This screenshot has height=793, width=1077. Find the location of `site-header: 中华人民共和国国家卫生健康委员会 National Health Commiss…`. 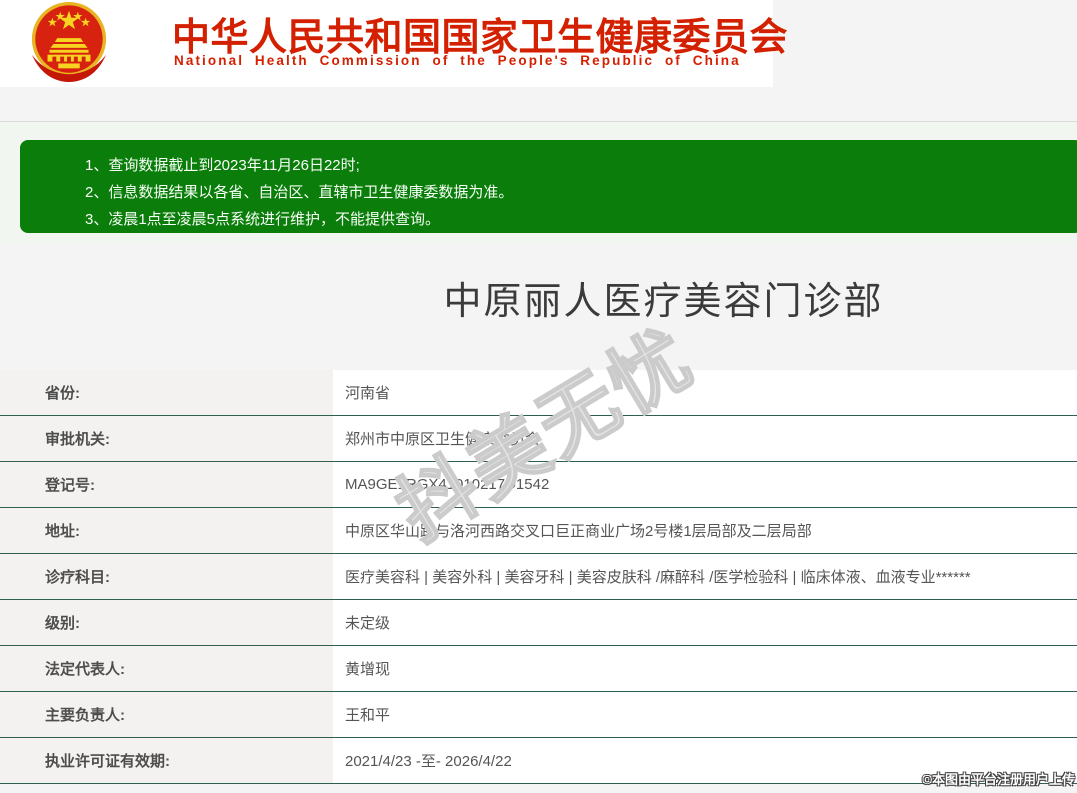

site-header: 中华人民共和国国家卫生健康委员会 National Health Commiss… is located at coordinates (394, 43).